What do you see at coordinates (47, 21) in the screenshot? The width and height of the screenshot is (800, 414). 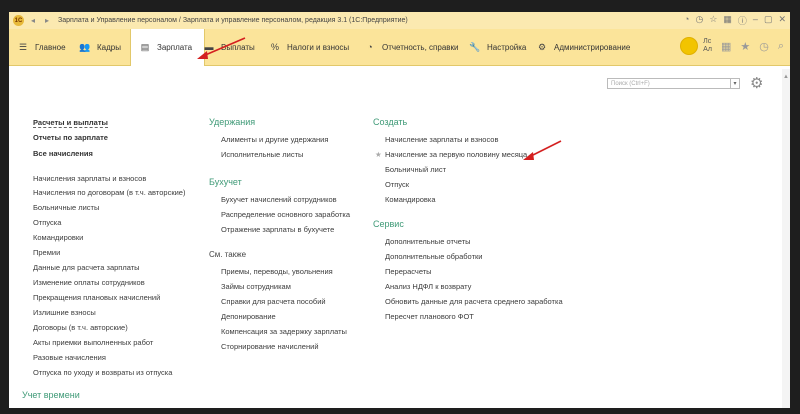 I see `forward-icon: ▸` at bounding box center [47, 21].